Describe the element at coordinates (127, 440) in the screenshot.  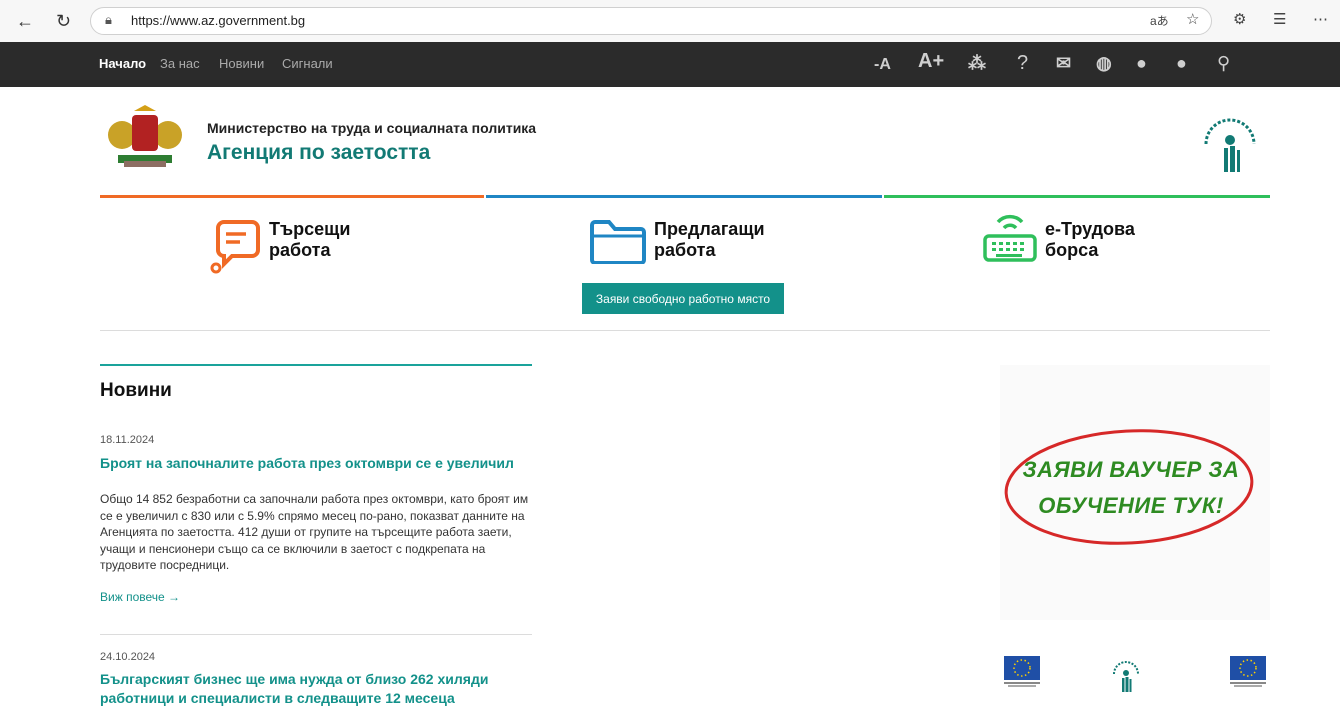
I see `news-date: 18.11.2024` at that location.